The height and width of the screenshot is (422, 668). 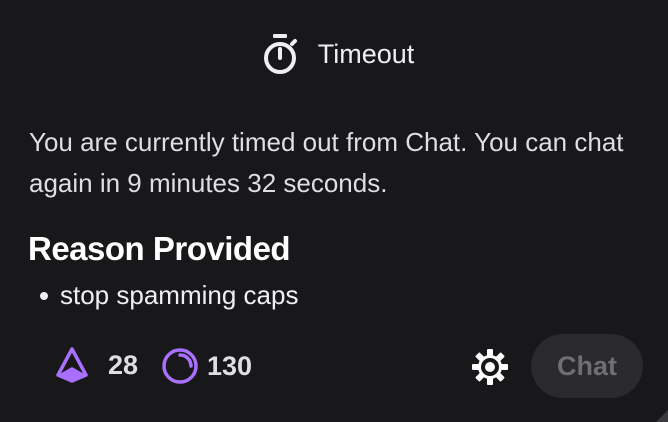 I want to click on reason-list: stop spamming caps, so click(x=169, y=295).